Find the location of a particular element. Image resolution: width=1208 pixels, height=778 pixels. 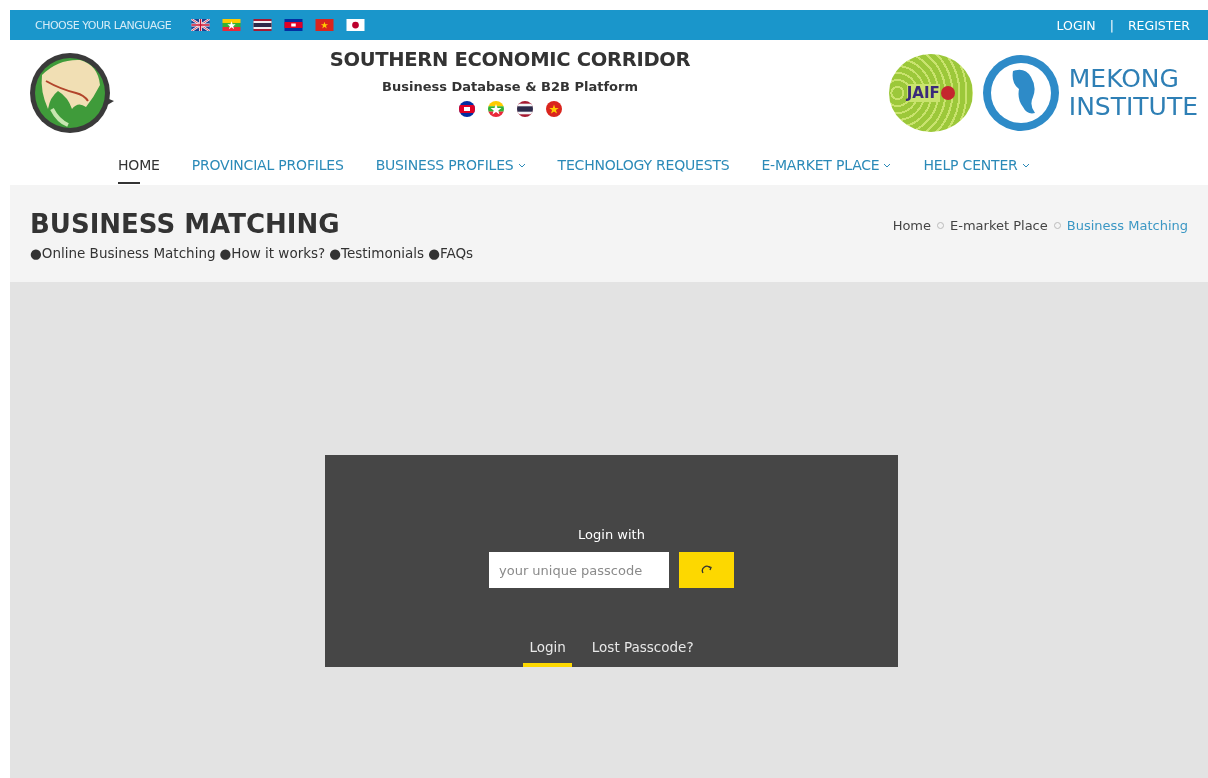

passcode-field: your unique passcode is located at coordinates (579, 570).